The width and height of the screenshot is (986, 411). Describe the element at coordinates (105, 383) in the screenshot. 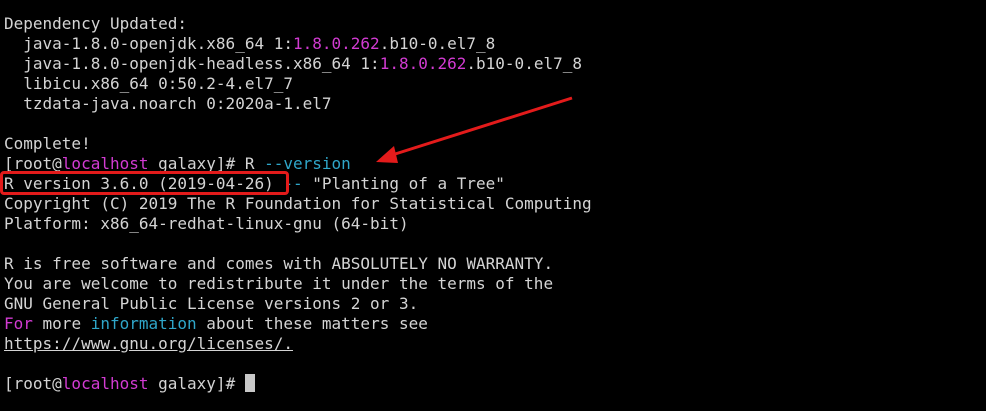

I see `hostname: localhost` at that location.